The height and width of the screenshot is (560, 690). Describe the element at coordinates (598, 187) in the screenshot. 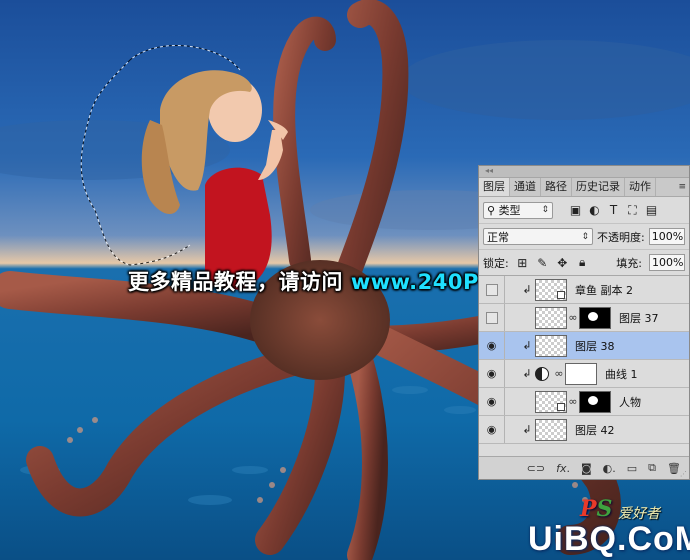

I see `tab-3: 历史记录` at that location.